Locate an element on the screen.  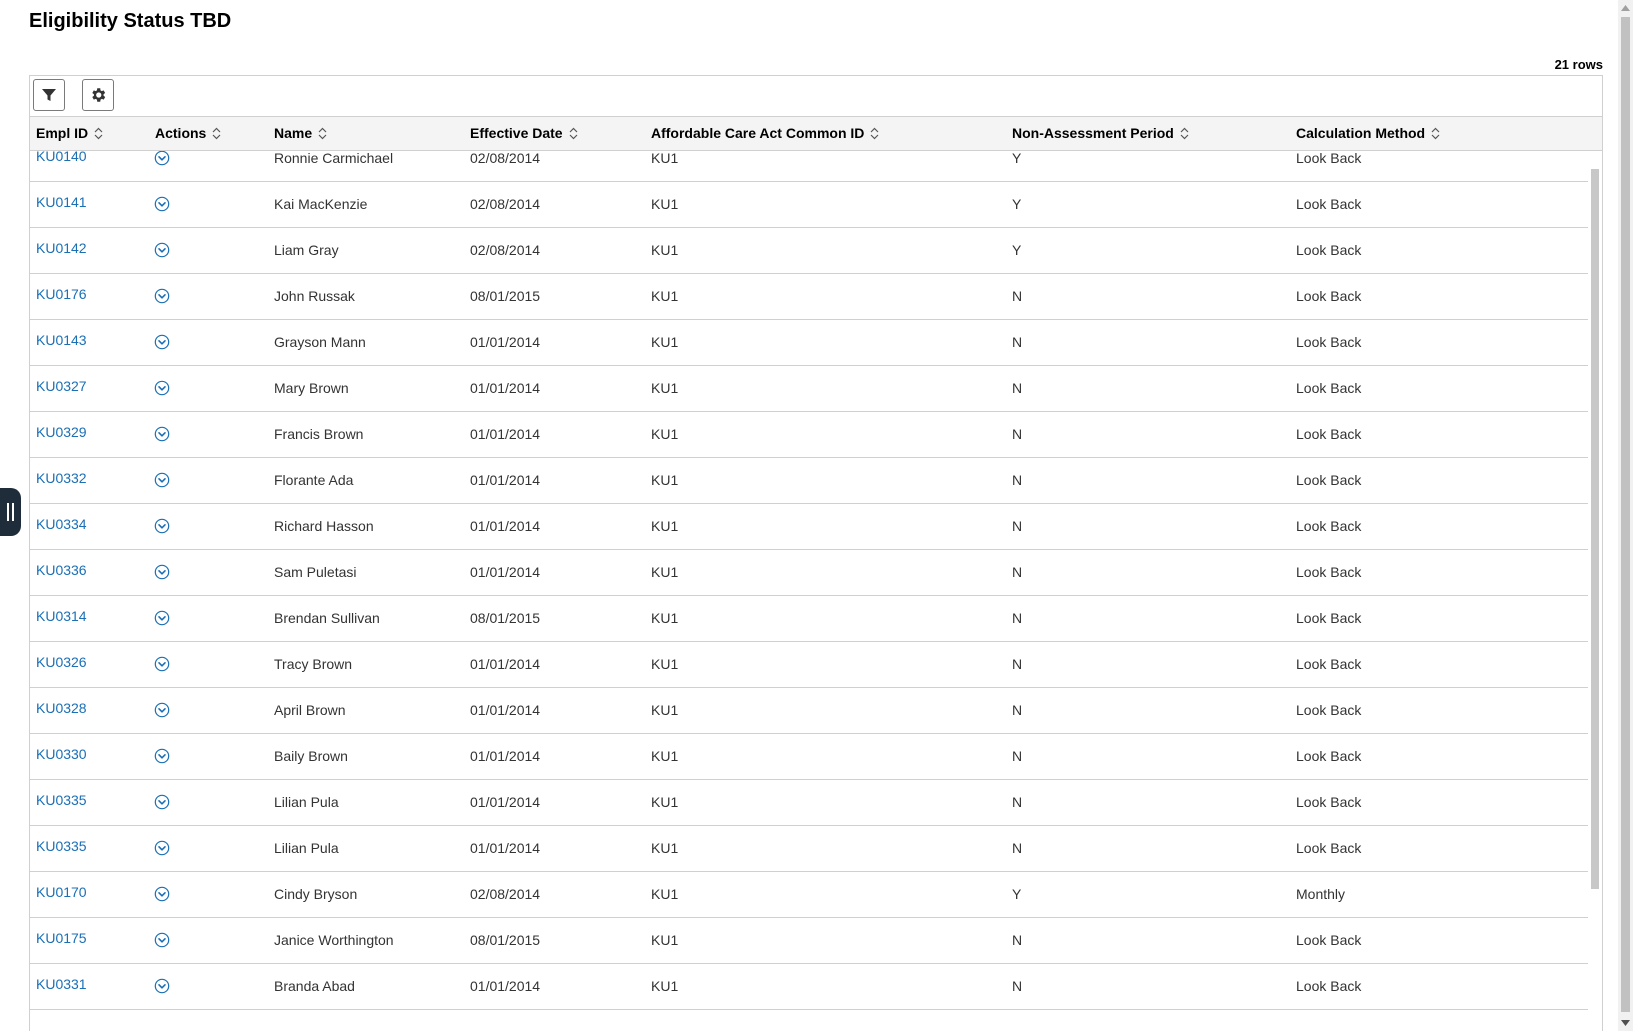
side-panel-handle is located at coordinates (10, 512).